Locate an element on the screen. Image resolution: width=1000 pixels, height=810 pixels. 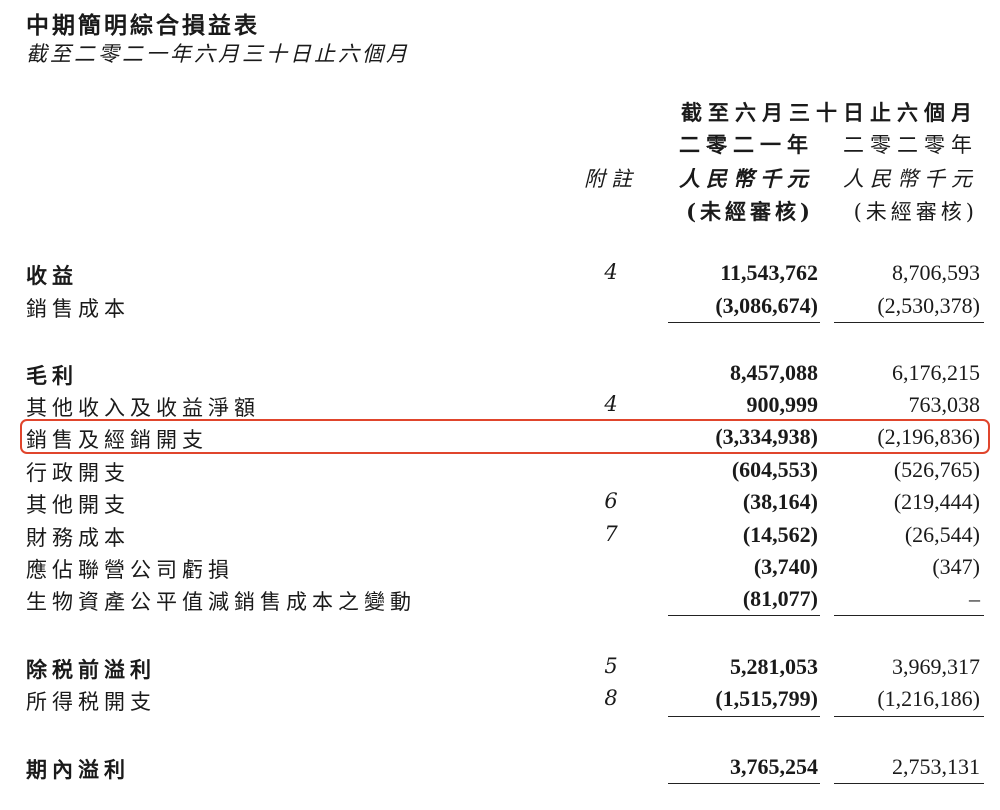
row-label: 其他收入及收益淨額 is located at coordinates (143, 408).